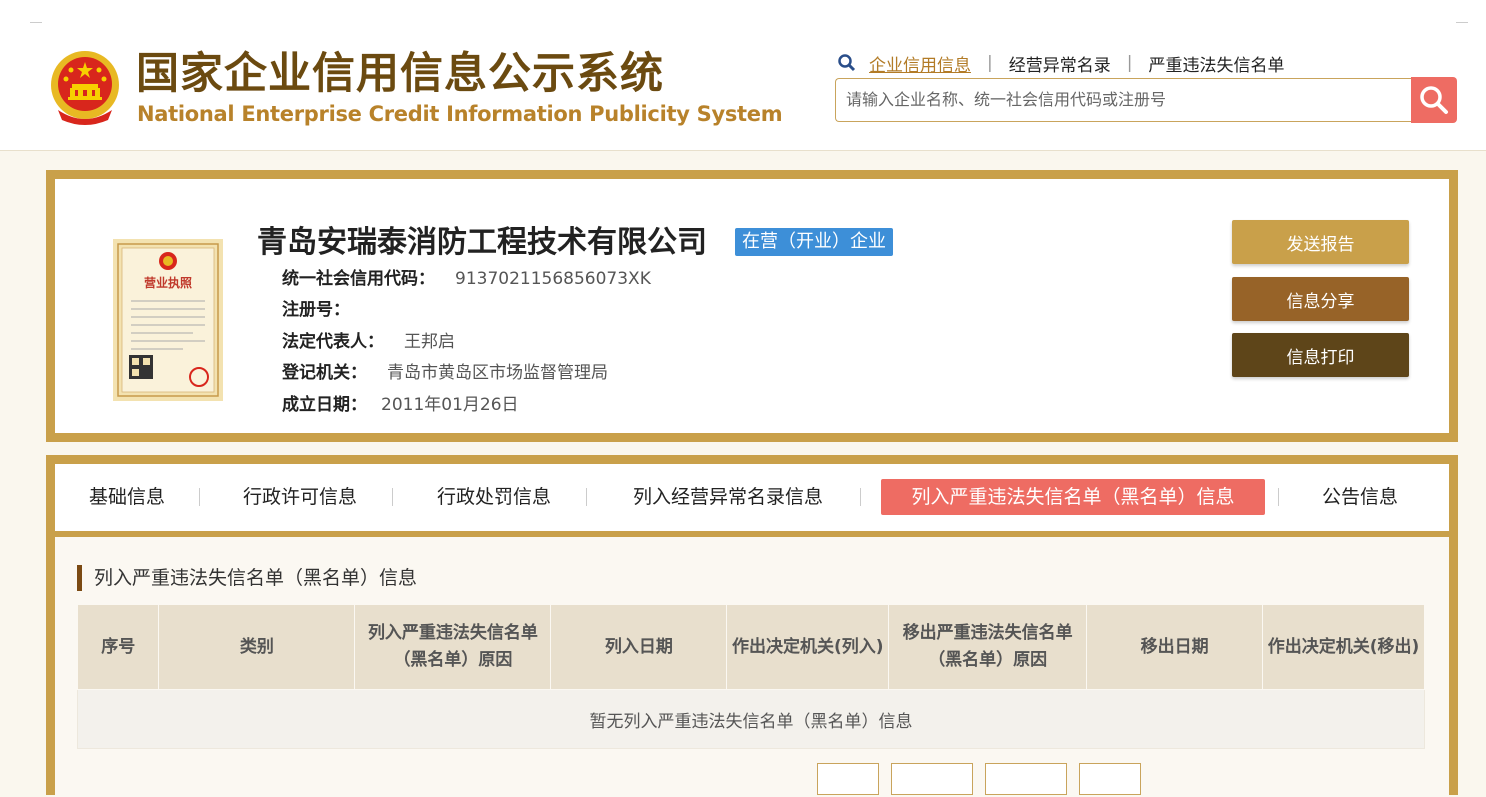  I want to click on top-nav: 企业信用信息 | 经营异常名录 | 严重违法失信名单, so click(1060, 63).